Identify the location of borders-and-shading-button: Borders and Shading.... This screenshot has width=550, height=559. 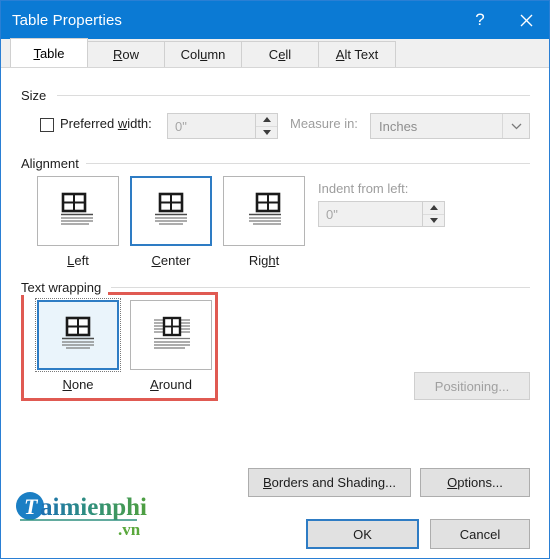
(329, 482).